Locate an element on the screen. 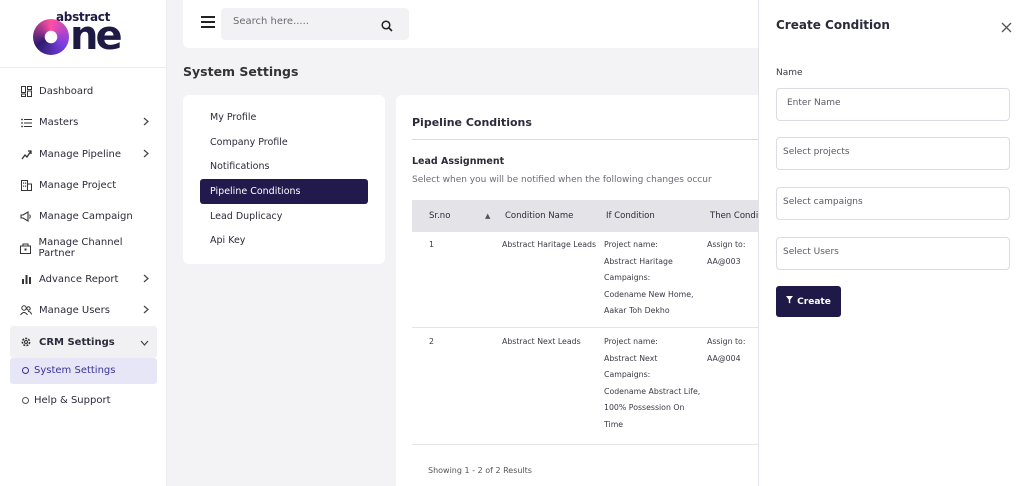  sidebar-item-label: Manage Campaign is located at coordinates (86, 217).